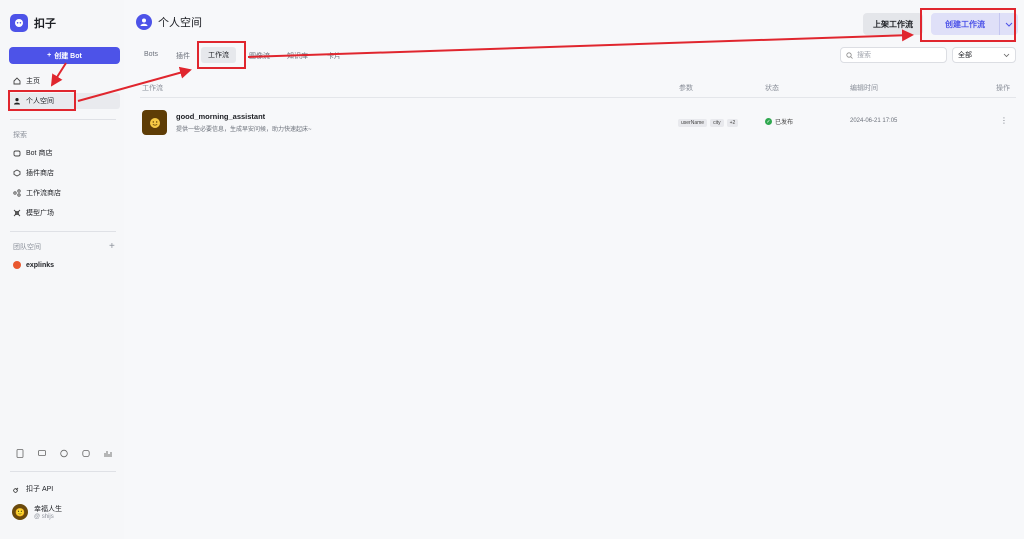  Describe the element at coordinates (580, 43) in the screenshot. I see `arrow-to-create-workflow` at that location.